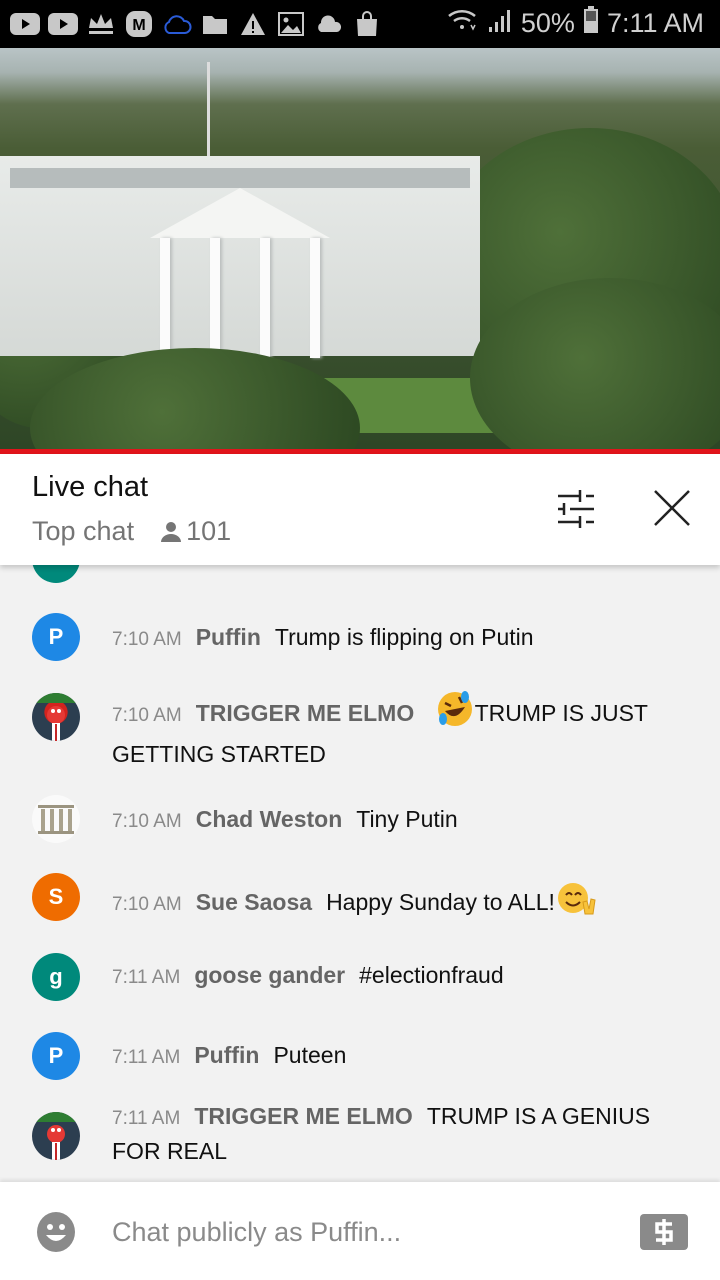 Image resolution: width=720 pixels, height=1280 pixels. I want to click on svg-text: M, so click(138, 25).